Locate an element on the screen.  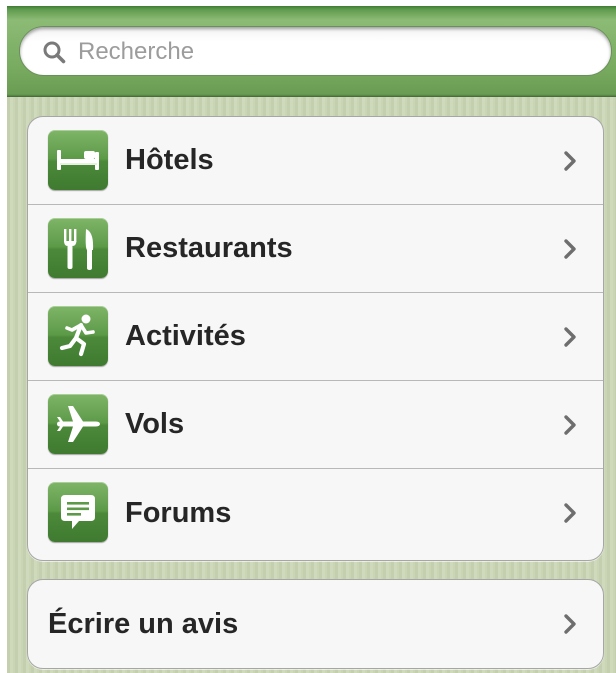
speech-bubble-icon is located at coordinates (78, 512).